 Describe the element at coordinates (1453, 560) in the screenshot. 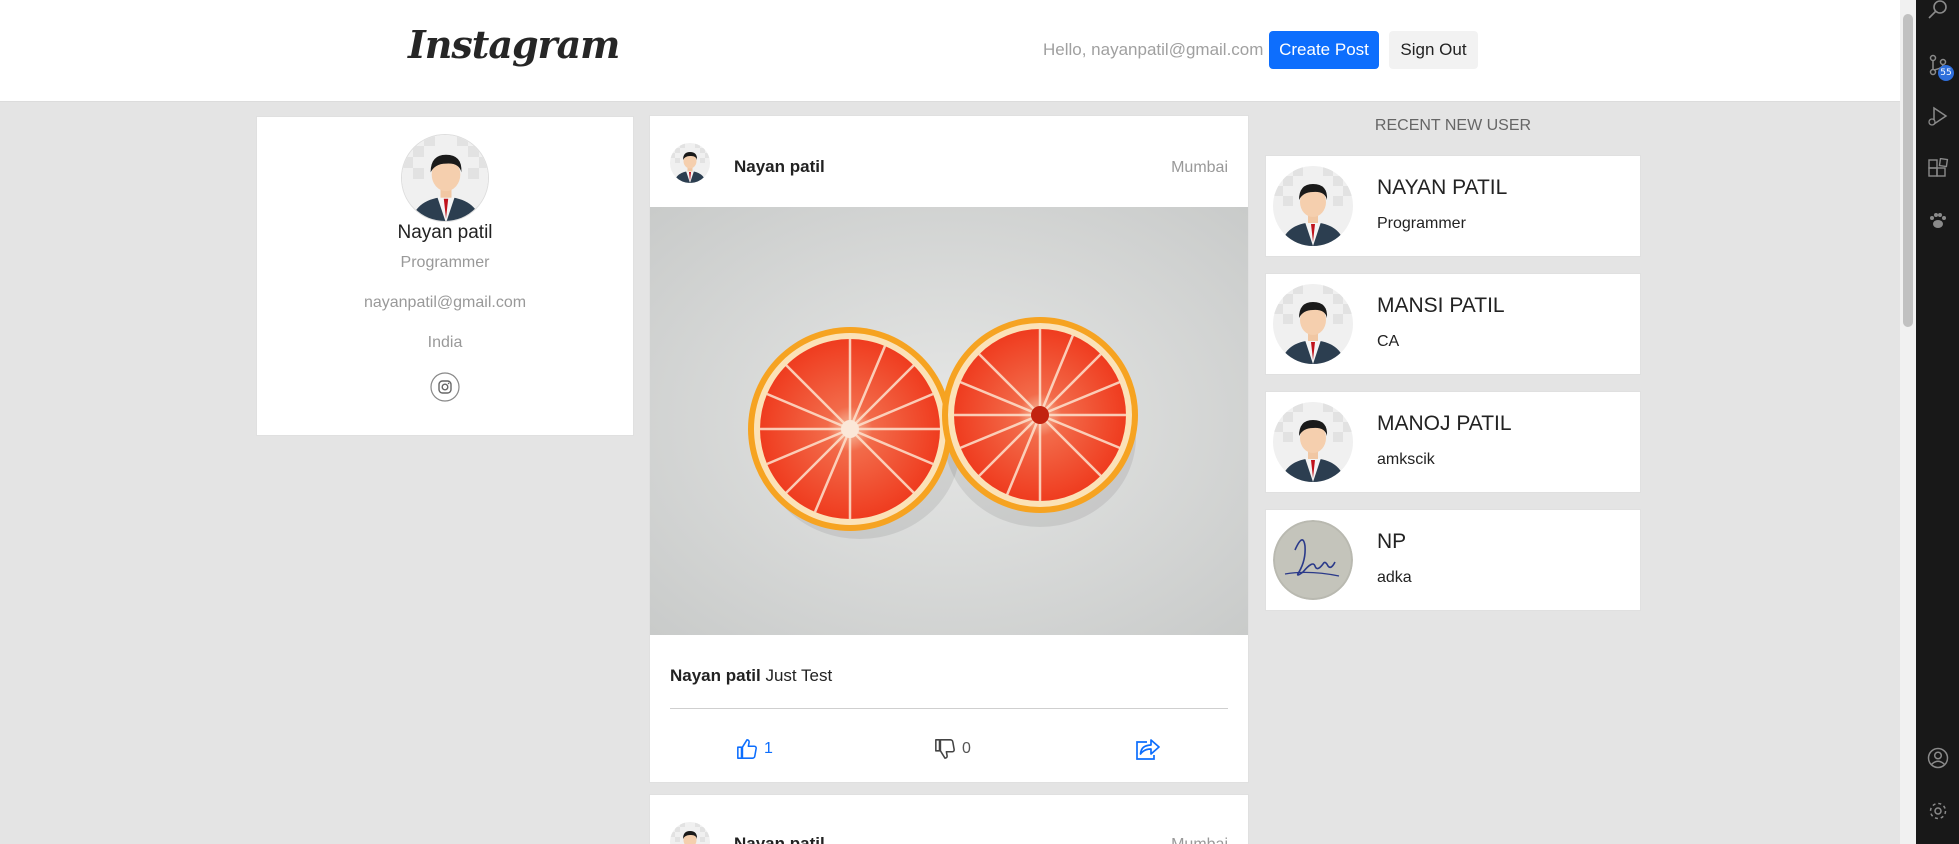

I see `user-card: NP adka` at that location.